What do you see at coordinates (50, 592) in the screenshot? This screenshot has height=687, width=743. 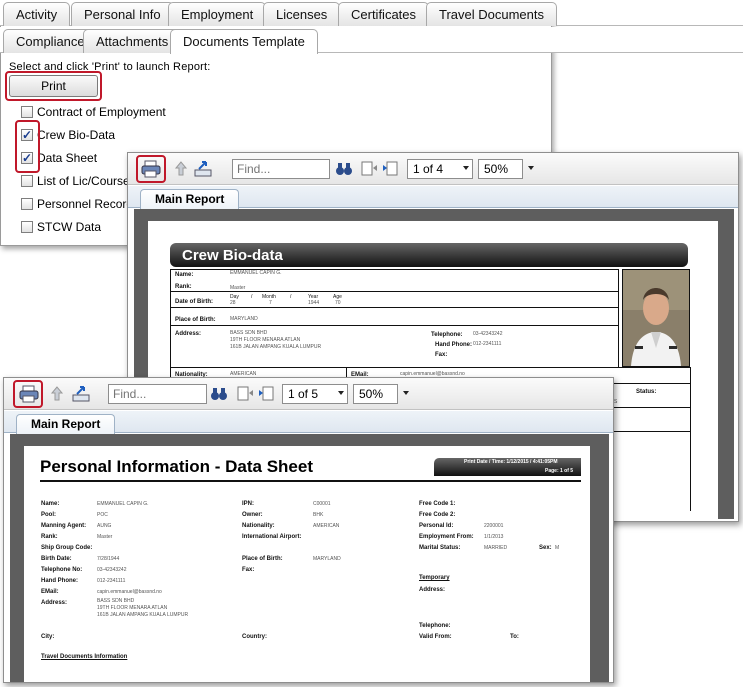 I see `email-label: EMail:` at bounding box center [50, 592].